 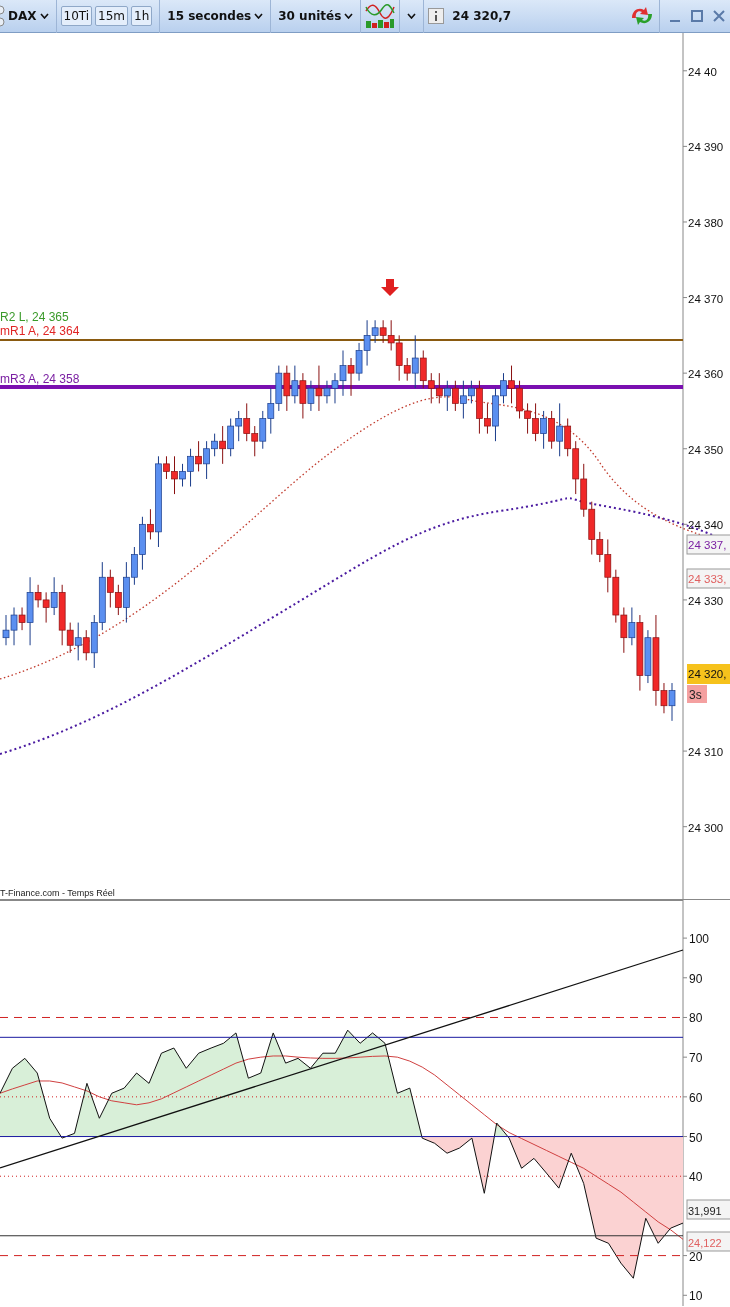 What do you see at coordinates (696, 978) in the screenshot?
I see `axis-label: 90` at bounding box center [696, 978].